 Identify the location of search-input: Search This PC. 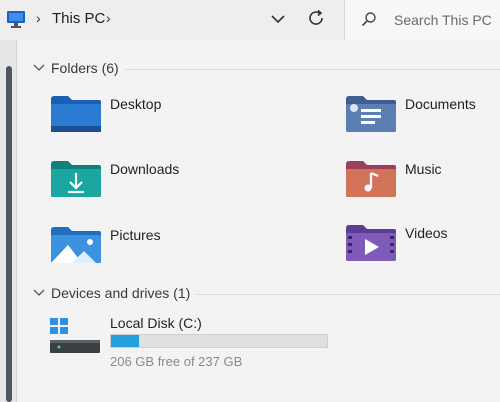
(422, 20).